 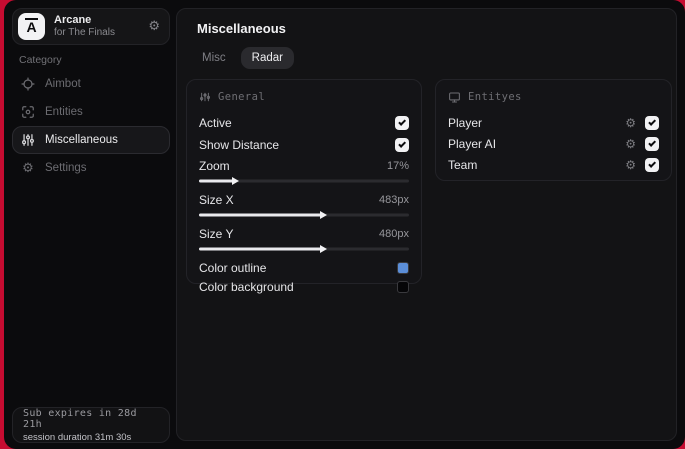 I want to click on slider-value: 483px, so click(x=394, y=200).